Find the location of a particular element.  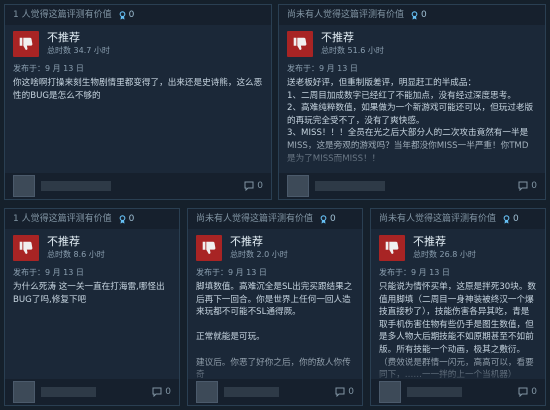

playtime: 总时数 8.6 小时 is located at coordinates (76, 254).